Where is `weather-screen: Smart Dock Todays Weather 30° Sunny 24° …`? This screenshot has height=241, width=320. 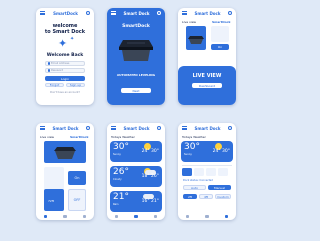 weather-screen: Smart Dock Todays Weather 30° Sunny 24° … is located at coordinates (136, 171).